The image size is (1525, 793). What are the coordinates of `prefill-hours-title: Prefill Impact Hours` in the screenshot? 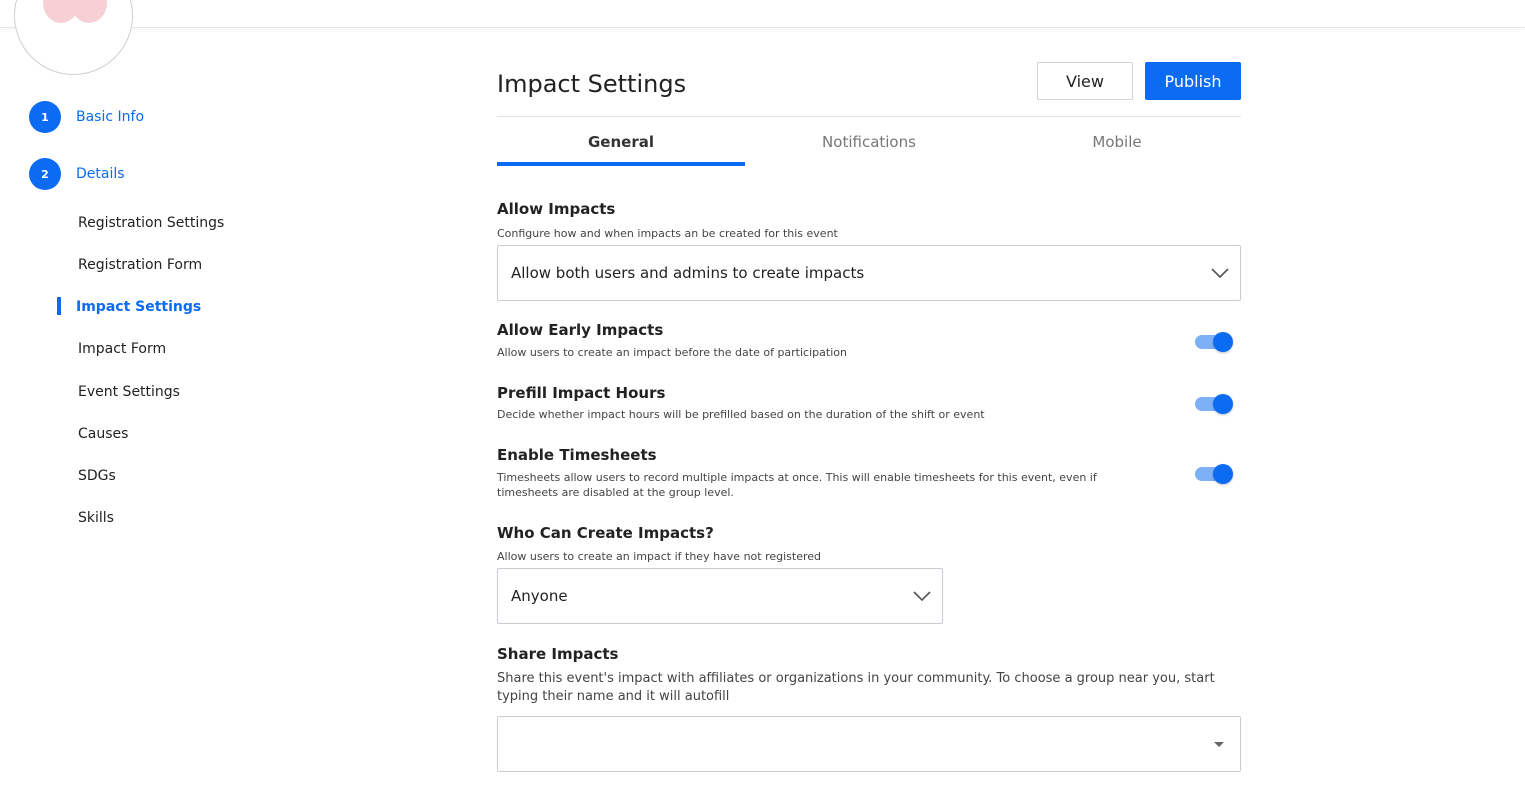 It's located at (581, 393).